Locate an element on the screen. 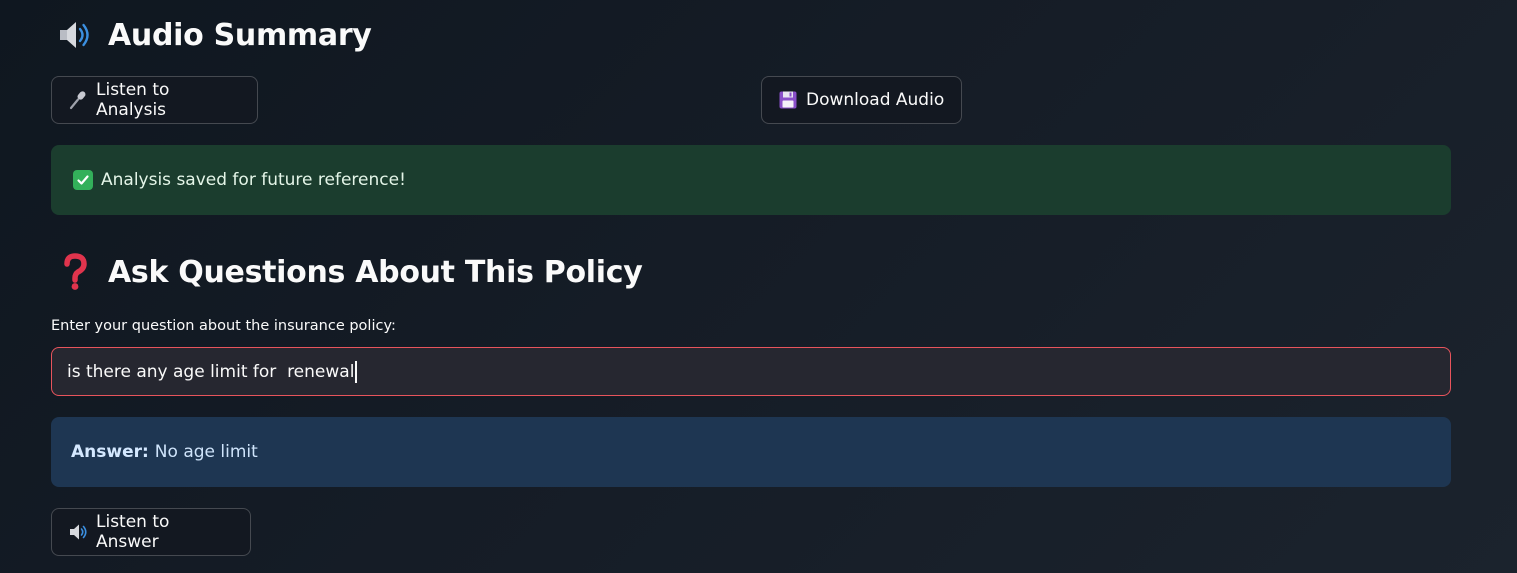 The height and width of the screenshot is (573, 1517). answer-text: No age limit is located at coordinates (206, 452).